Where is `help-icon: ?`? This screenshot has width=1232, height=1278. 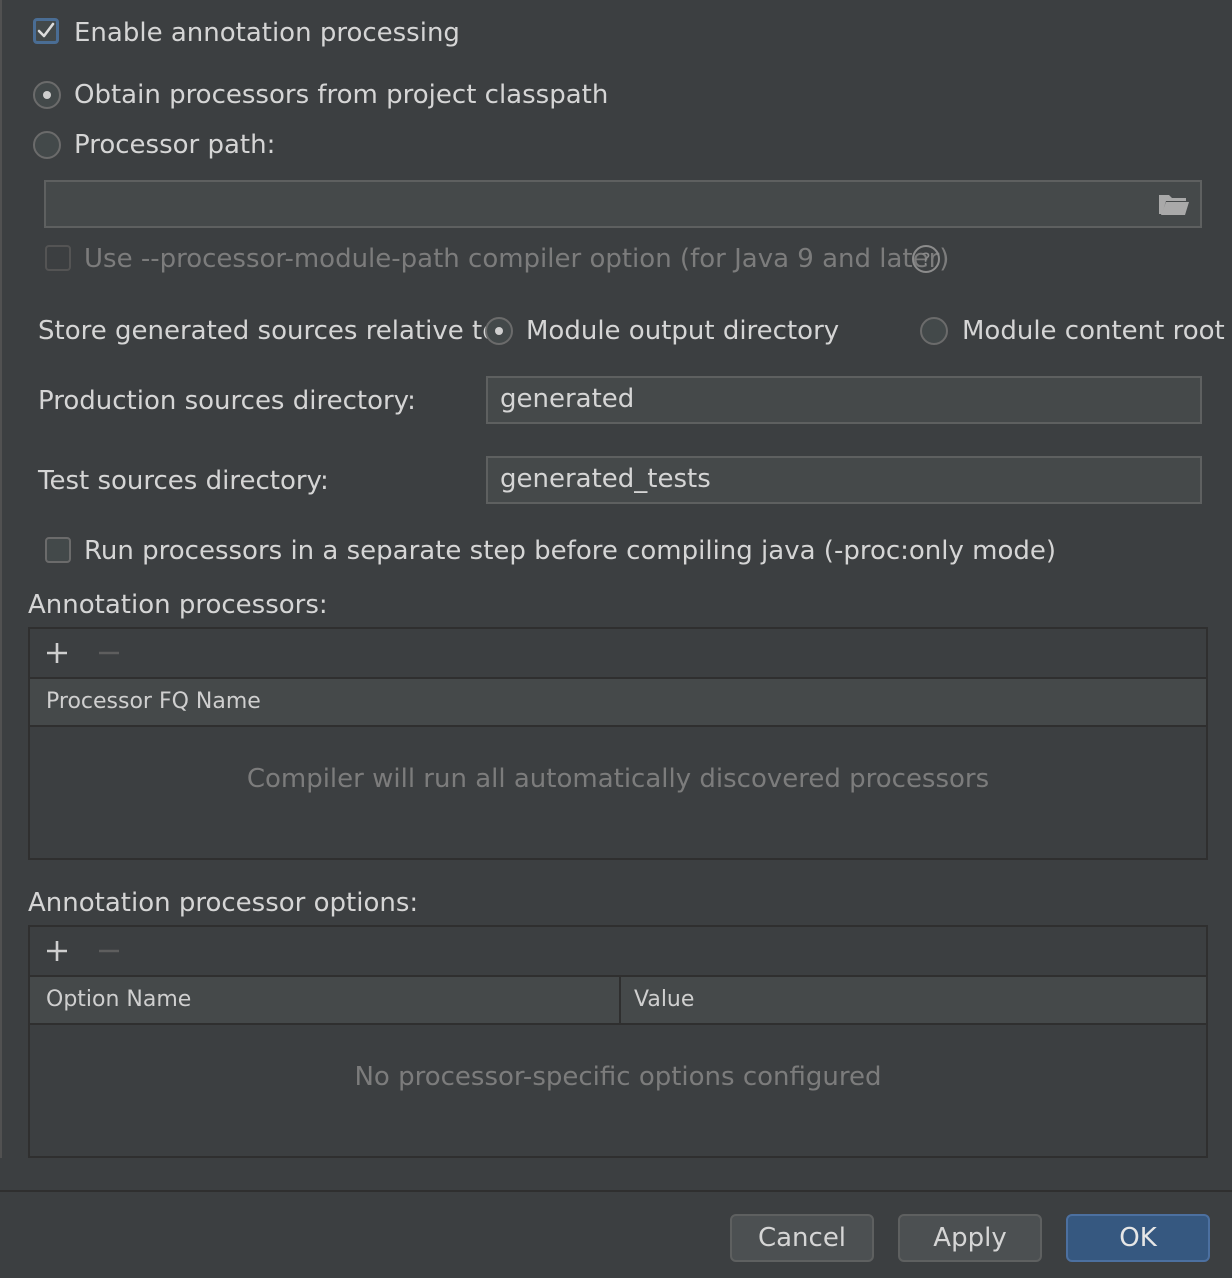 help-icon: ? is located at coordinates (926, 259).